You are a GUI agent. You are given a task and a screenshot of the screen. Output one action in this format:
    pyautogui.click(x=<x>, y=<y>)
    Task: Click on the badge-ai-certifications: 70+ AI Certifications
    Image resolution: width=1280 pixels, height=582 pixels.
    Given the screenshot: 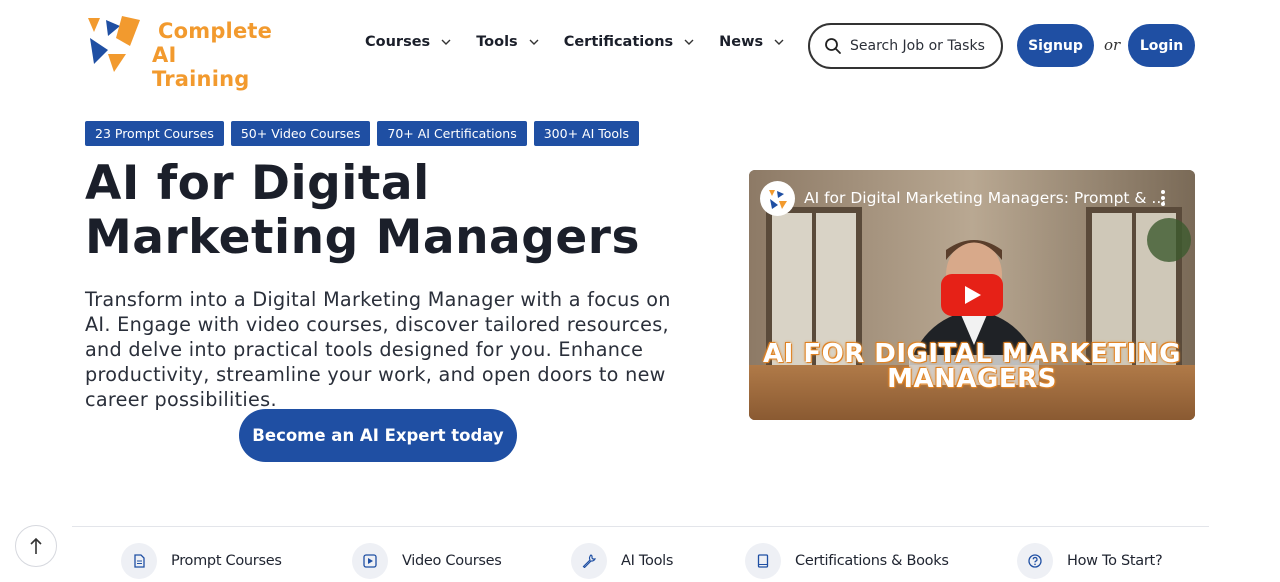 What is the action you would take?
    pyautogui.click(x=452, y=133)
    